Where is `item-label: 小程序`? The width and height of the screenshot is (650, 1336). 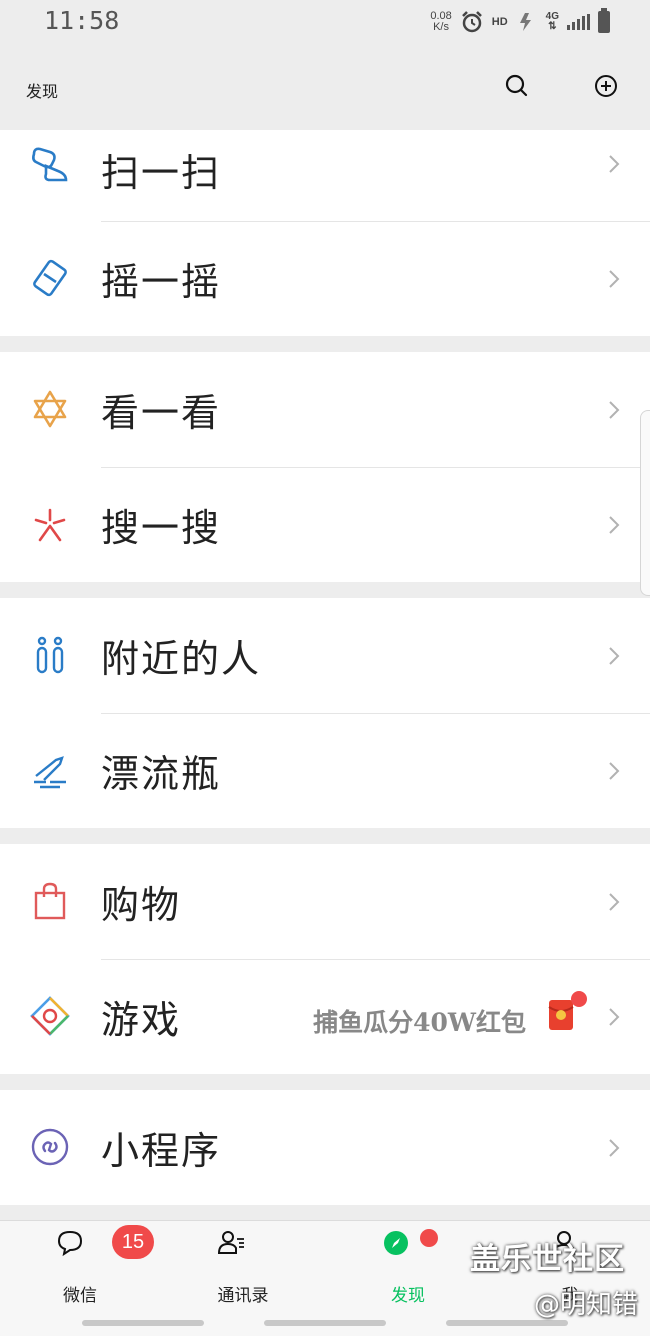 item-label: 小程序 is located at coordinates (161, 1151).